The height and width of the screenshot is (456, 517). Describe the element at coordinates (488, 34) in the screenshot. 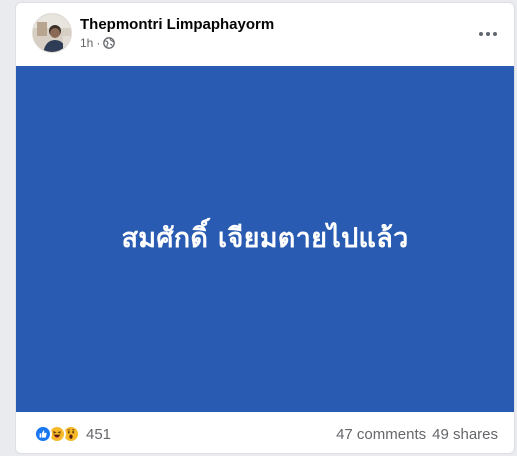

I see `more-options-icon` at that location.